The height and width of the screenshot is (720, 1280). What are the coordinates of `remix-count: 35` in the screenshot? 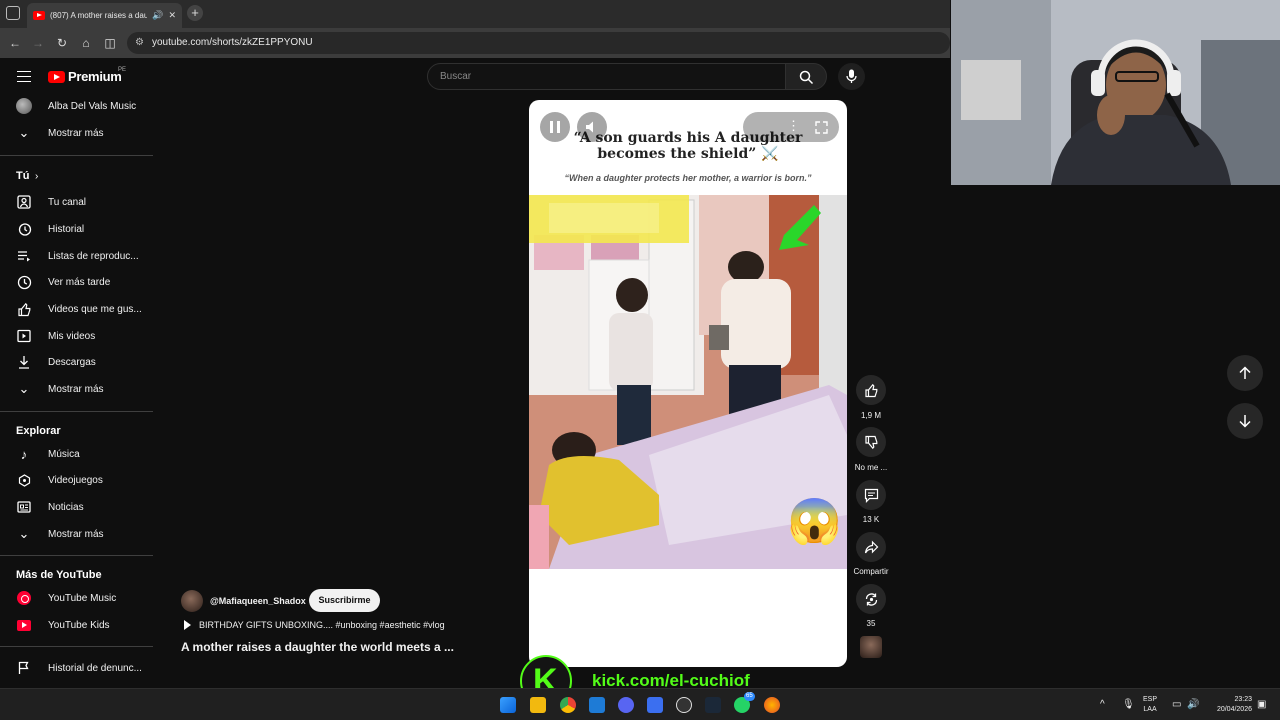 It's located at (871, 623).